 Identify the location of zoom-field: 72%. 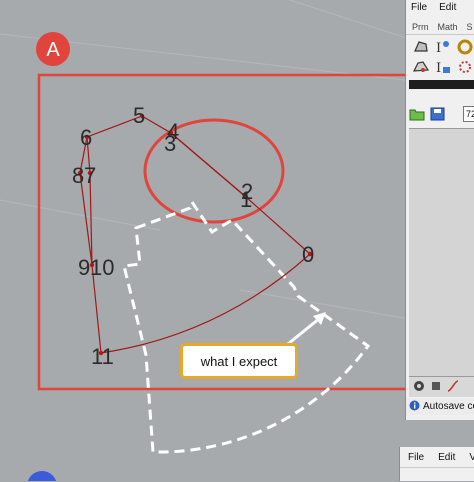
(468, 114).